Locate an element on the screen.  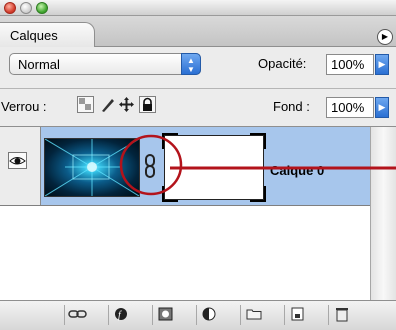
delete-layer-button is located at coordinates (341, 315).